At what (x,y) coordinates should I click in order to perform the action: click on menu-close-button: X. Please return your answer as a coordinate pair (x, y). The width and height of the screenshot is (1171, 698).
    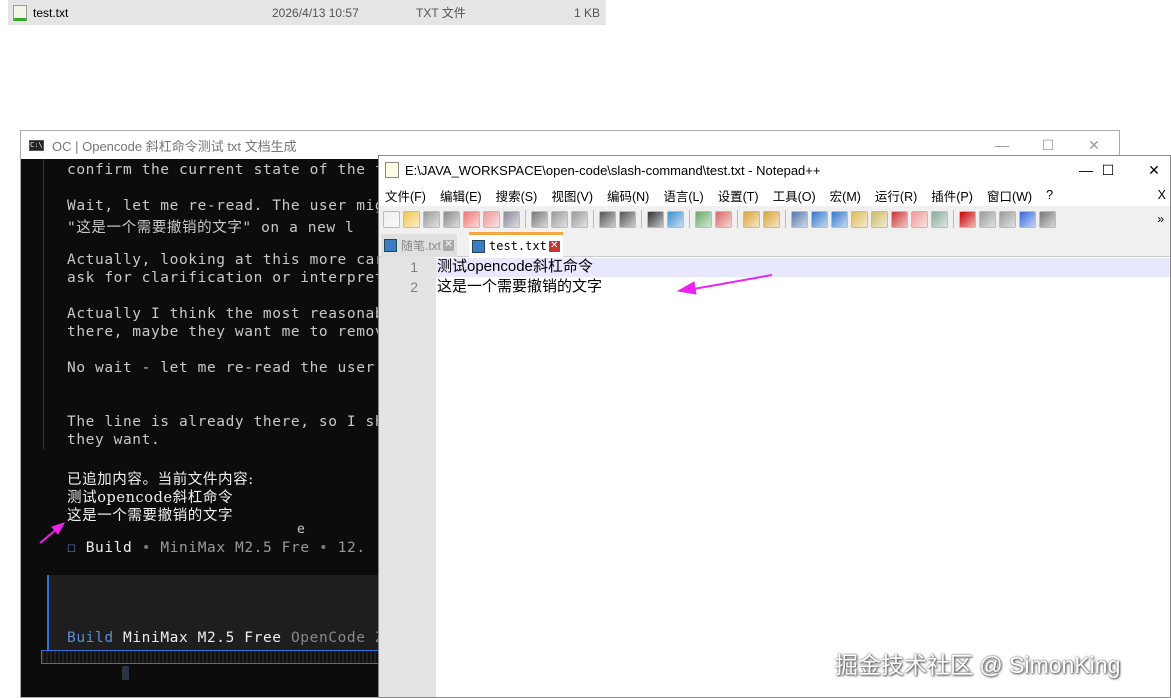
    Looking at the image, I should click on (1162, 195).